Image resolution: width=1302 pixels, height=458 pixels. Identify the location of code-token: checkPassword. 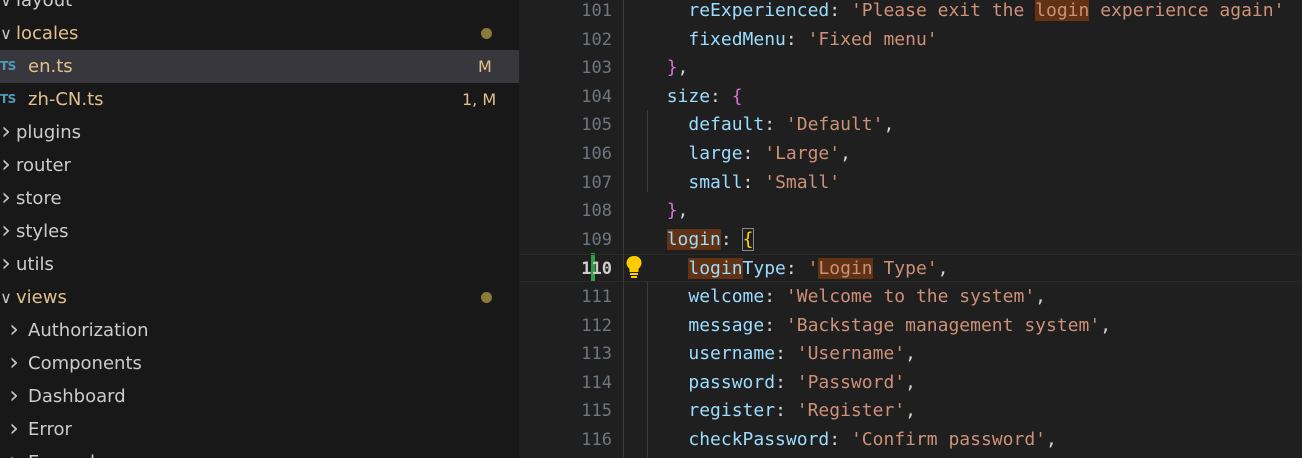
(759, 439).